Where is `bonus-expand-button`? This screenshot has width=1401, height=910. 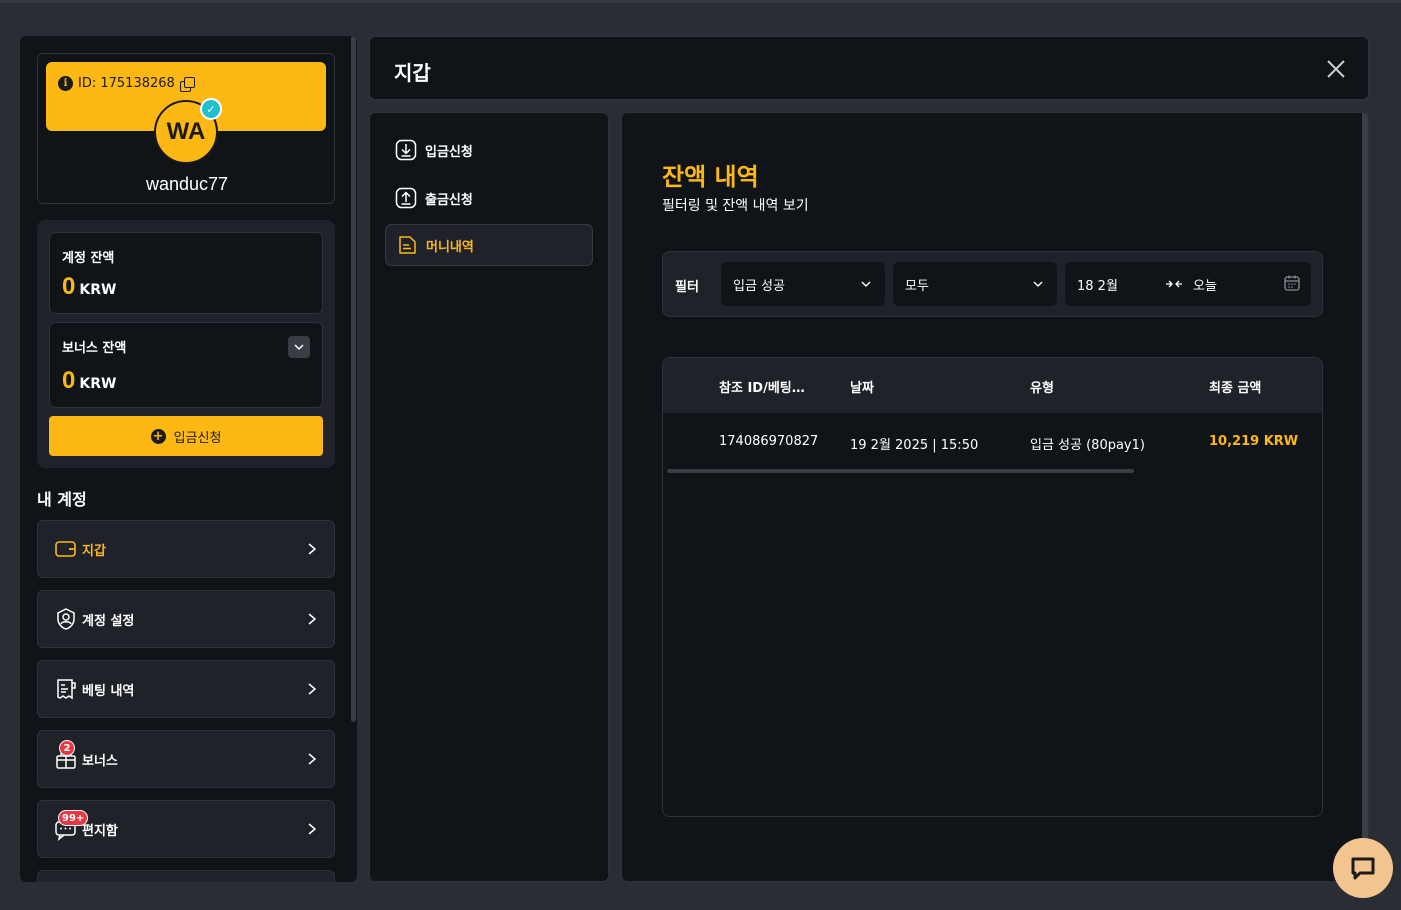
bonus-expand-button is located at coordinates (299, 347).